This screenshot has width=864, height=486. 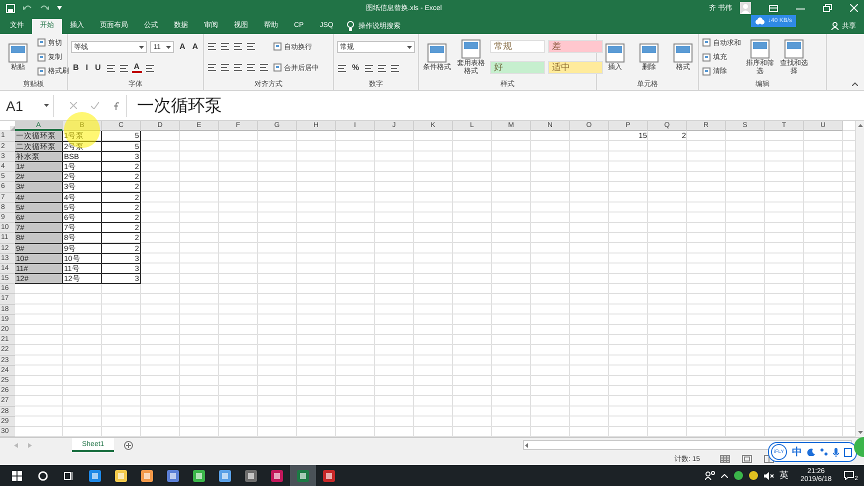 I want to click on close-icon, so click(x=854, y=8).